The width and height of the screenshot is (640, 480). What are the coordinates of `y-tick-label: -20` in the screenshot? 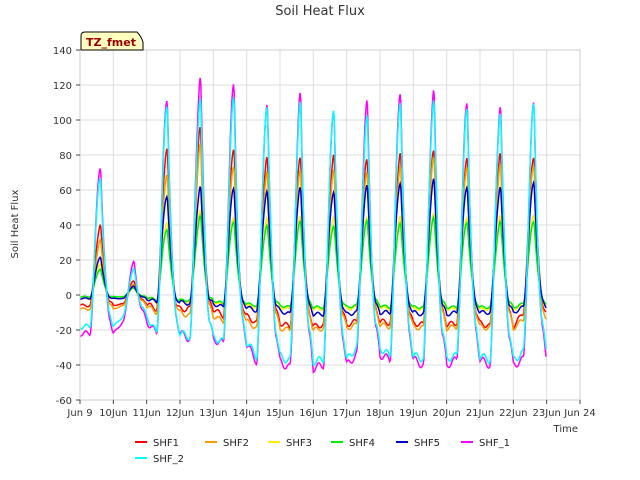 It's located at (64, 331).